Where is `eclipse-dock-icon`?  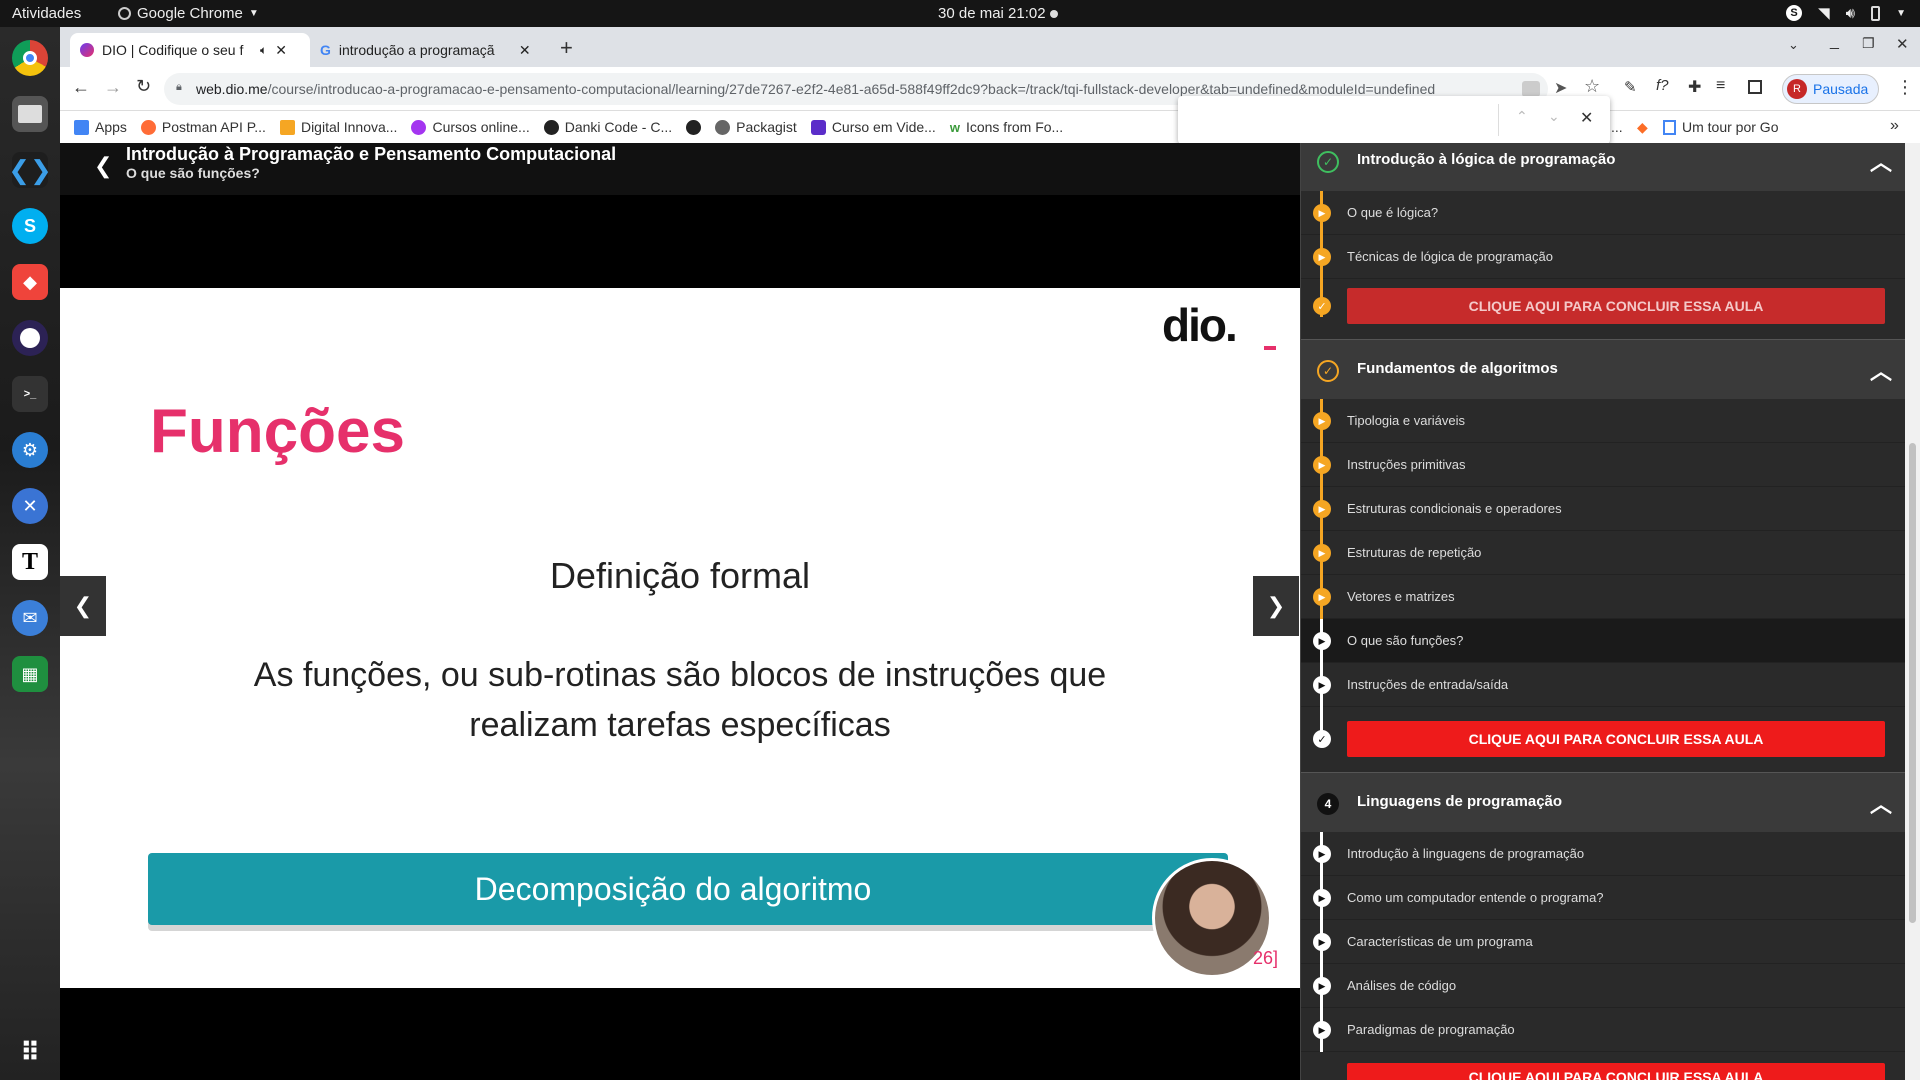 eclipse-dock-icon is located at coordinates (30, 338).